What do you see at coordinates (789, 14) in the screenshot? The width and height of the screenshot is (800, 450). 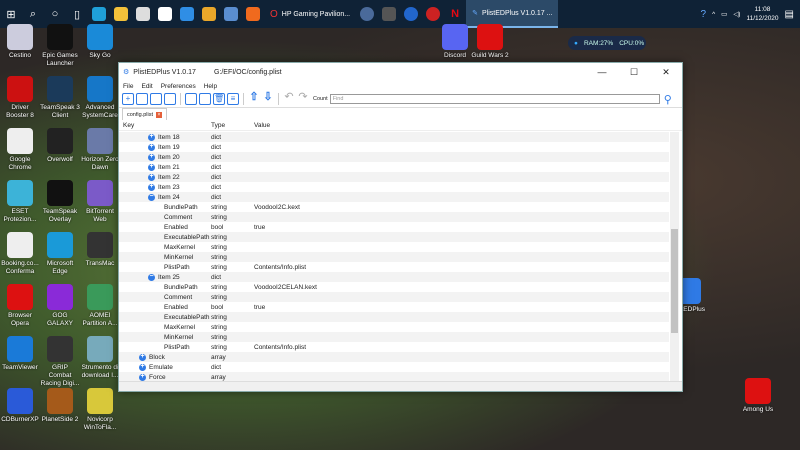 I see `notification-icon: ▤` at bounding box center [789, 14].